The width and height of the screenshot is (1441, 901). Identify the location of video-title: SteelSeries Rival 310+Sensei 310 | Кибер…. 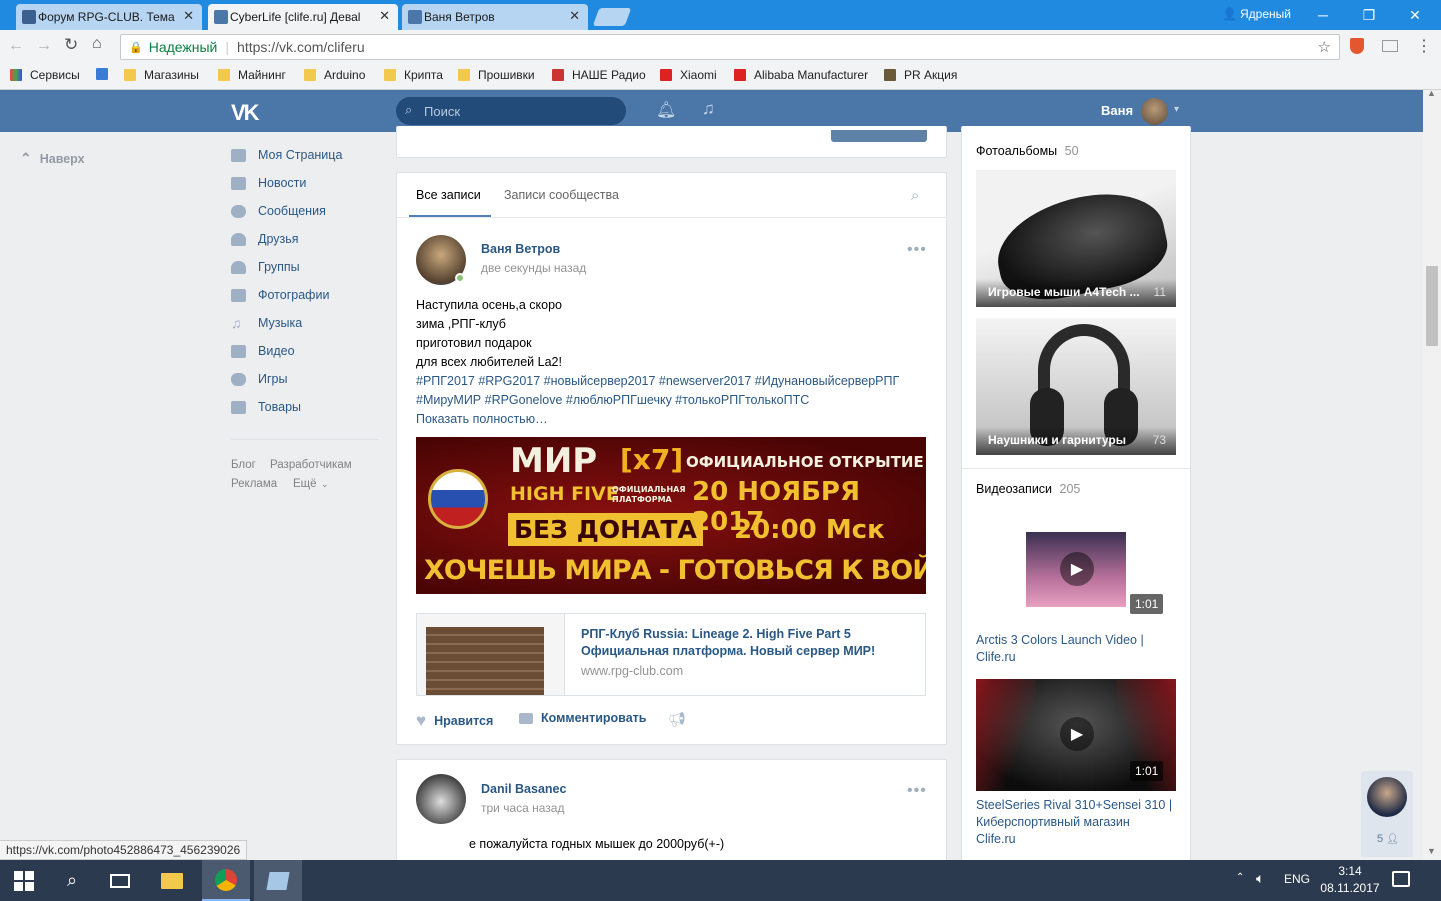
(1074, 822).